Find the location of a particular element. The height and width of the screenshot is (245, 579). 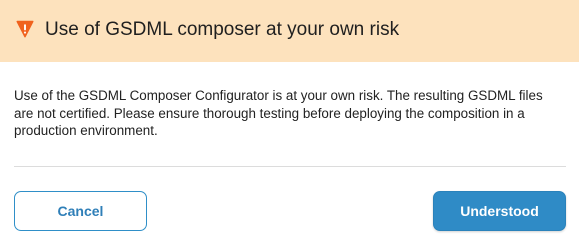

warning-icon is located at coordinates (25, 29).